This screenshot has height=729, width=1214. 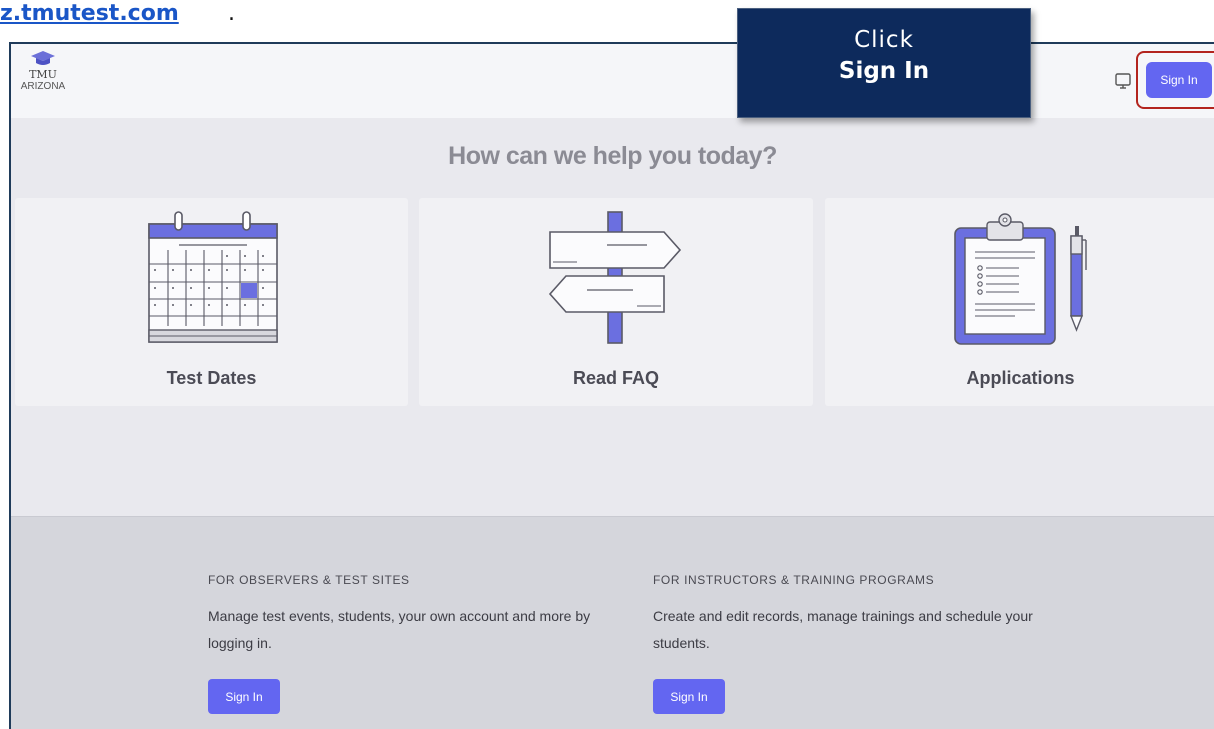 What do you see at coordinates (309, 580) in the screenshot?
I see `observers-heading: FOR OBSERVERS & TEST SITES` at bounding box center [309, 580].